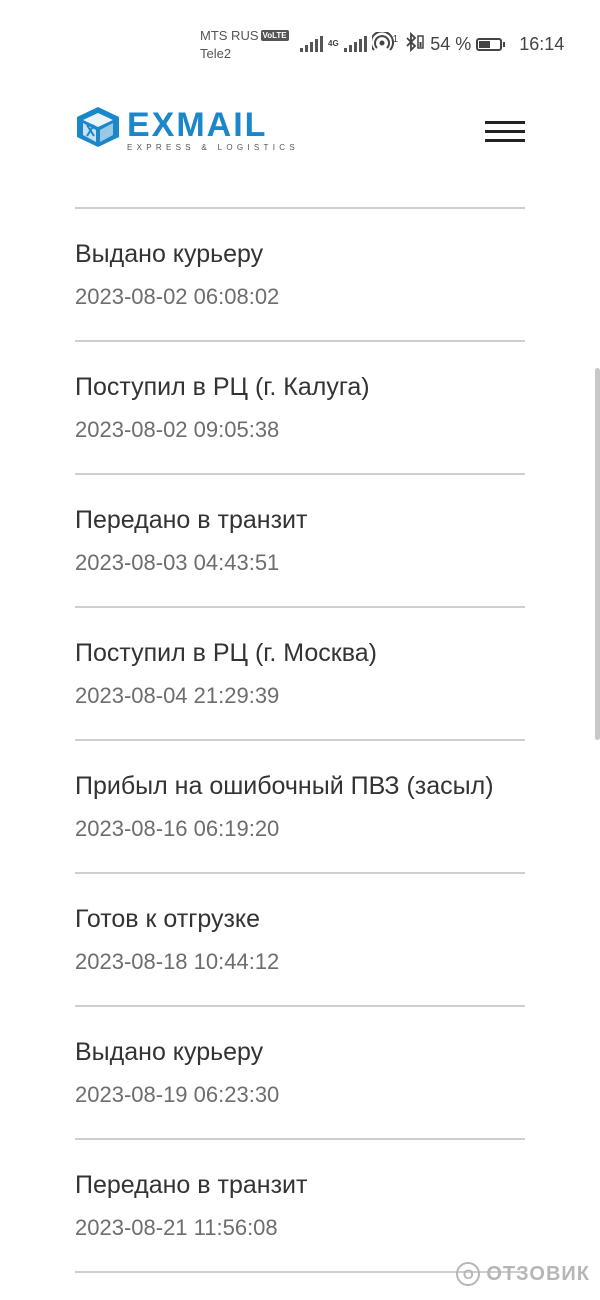 The height and width of the screenshot is (1300, 600). Describe the element at coordinates (381, 43) in the screenshot. I see `hotspot-icon` at that location.